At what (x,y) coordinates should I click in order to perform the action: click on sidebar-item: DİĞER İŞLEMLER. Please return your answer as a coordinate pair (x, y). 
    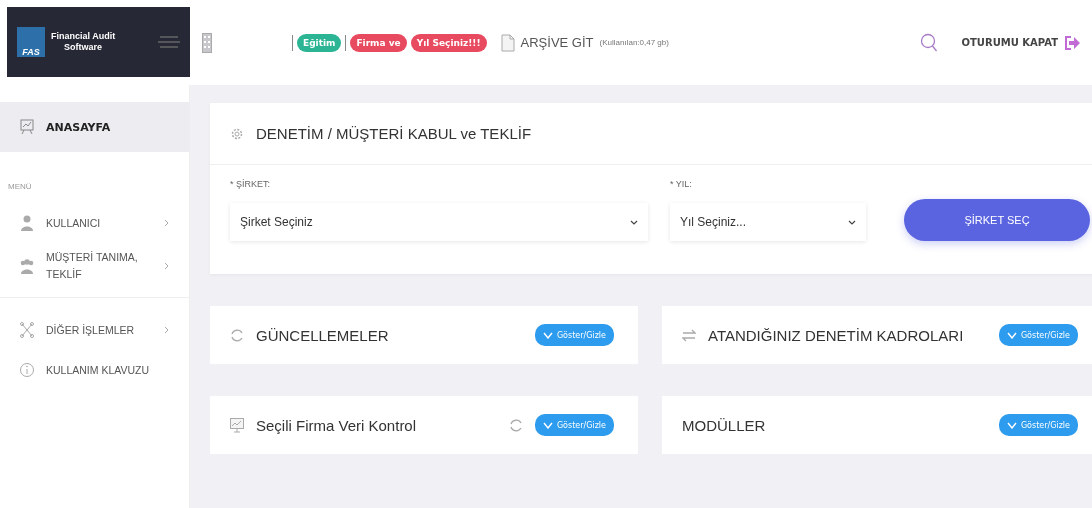
    Looking at the image, I should click on (94, 330).